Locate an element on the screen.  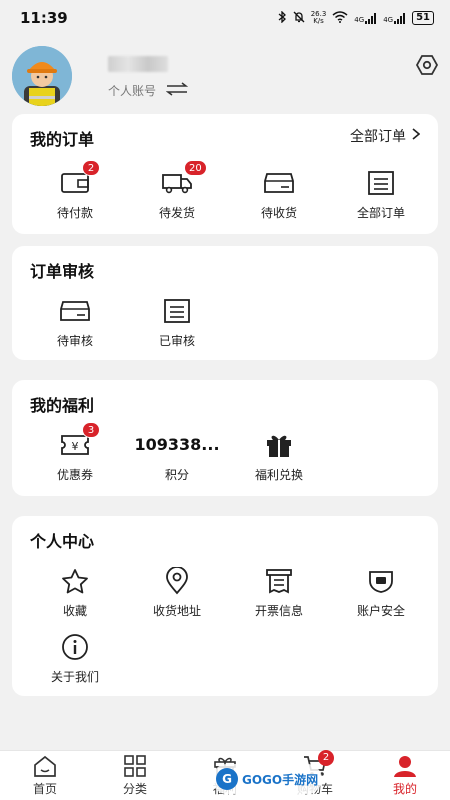
username-masked is located at coordinates (138, 64).